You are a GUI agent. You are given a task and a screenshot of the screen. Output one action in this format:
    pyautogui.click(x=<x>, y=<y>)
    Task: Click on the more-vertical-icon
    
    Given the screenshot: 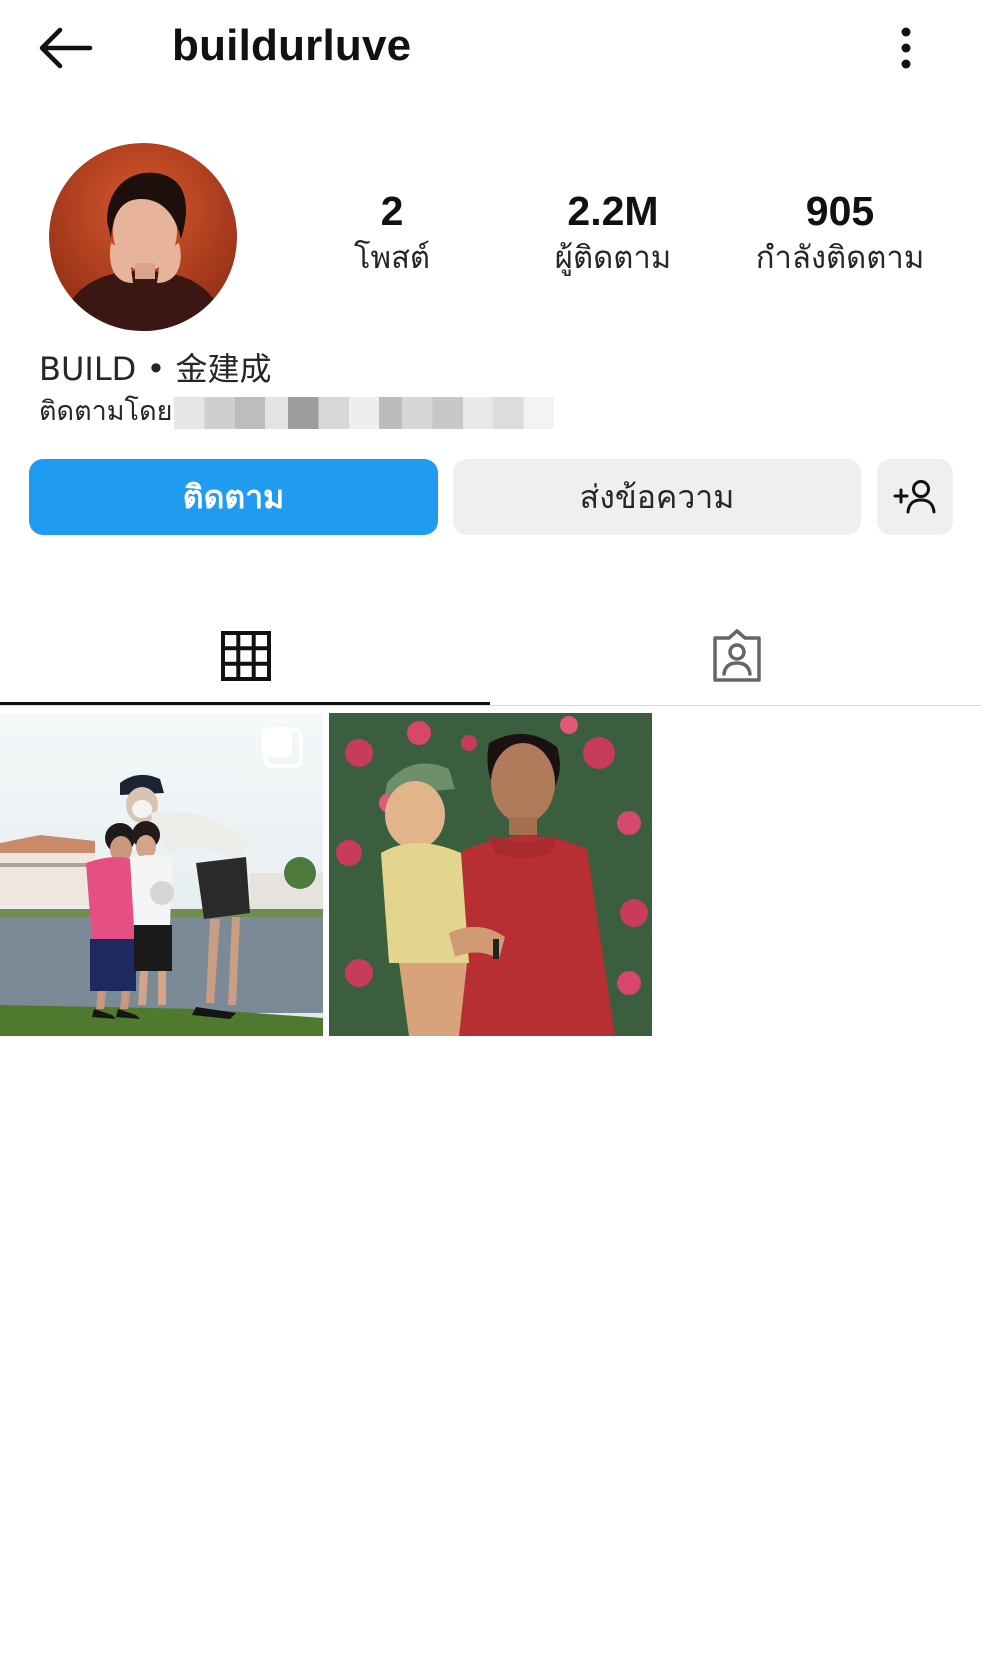 What is the action you would take?
    pyautogui.click(x=906, y=48)
    